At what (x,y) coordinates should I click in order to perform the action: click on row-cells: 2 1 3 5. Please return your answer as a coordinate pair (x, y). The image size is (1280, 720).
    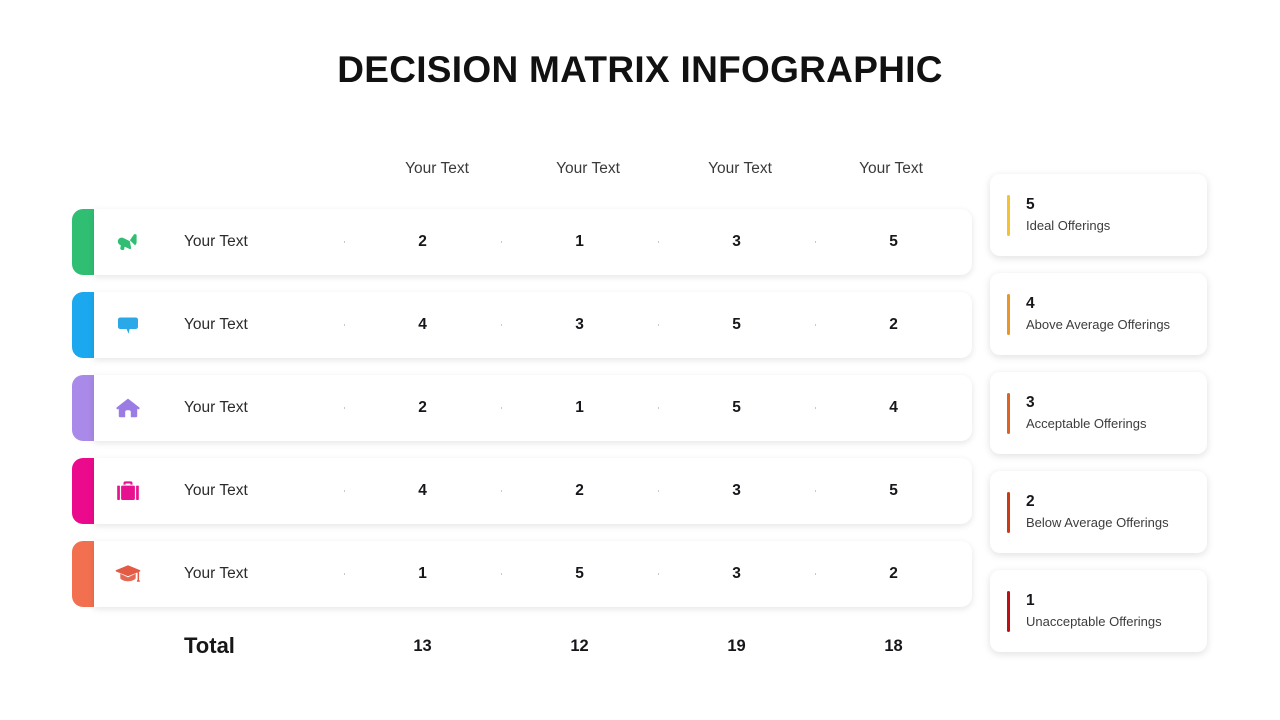
    Looking at the image, I should click on (658, 242).